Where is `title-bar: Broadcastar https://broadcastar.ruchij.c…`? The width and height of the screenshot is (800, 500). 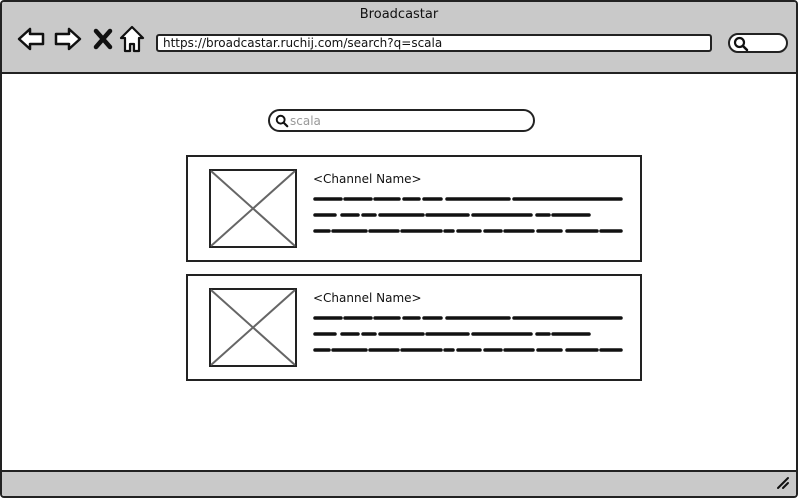
title-bar: Broadcastar https://broadcastar.ruchij.c… is located at coordinates (399, 38).